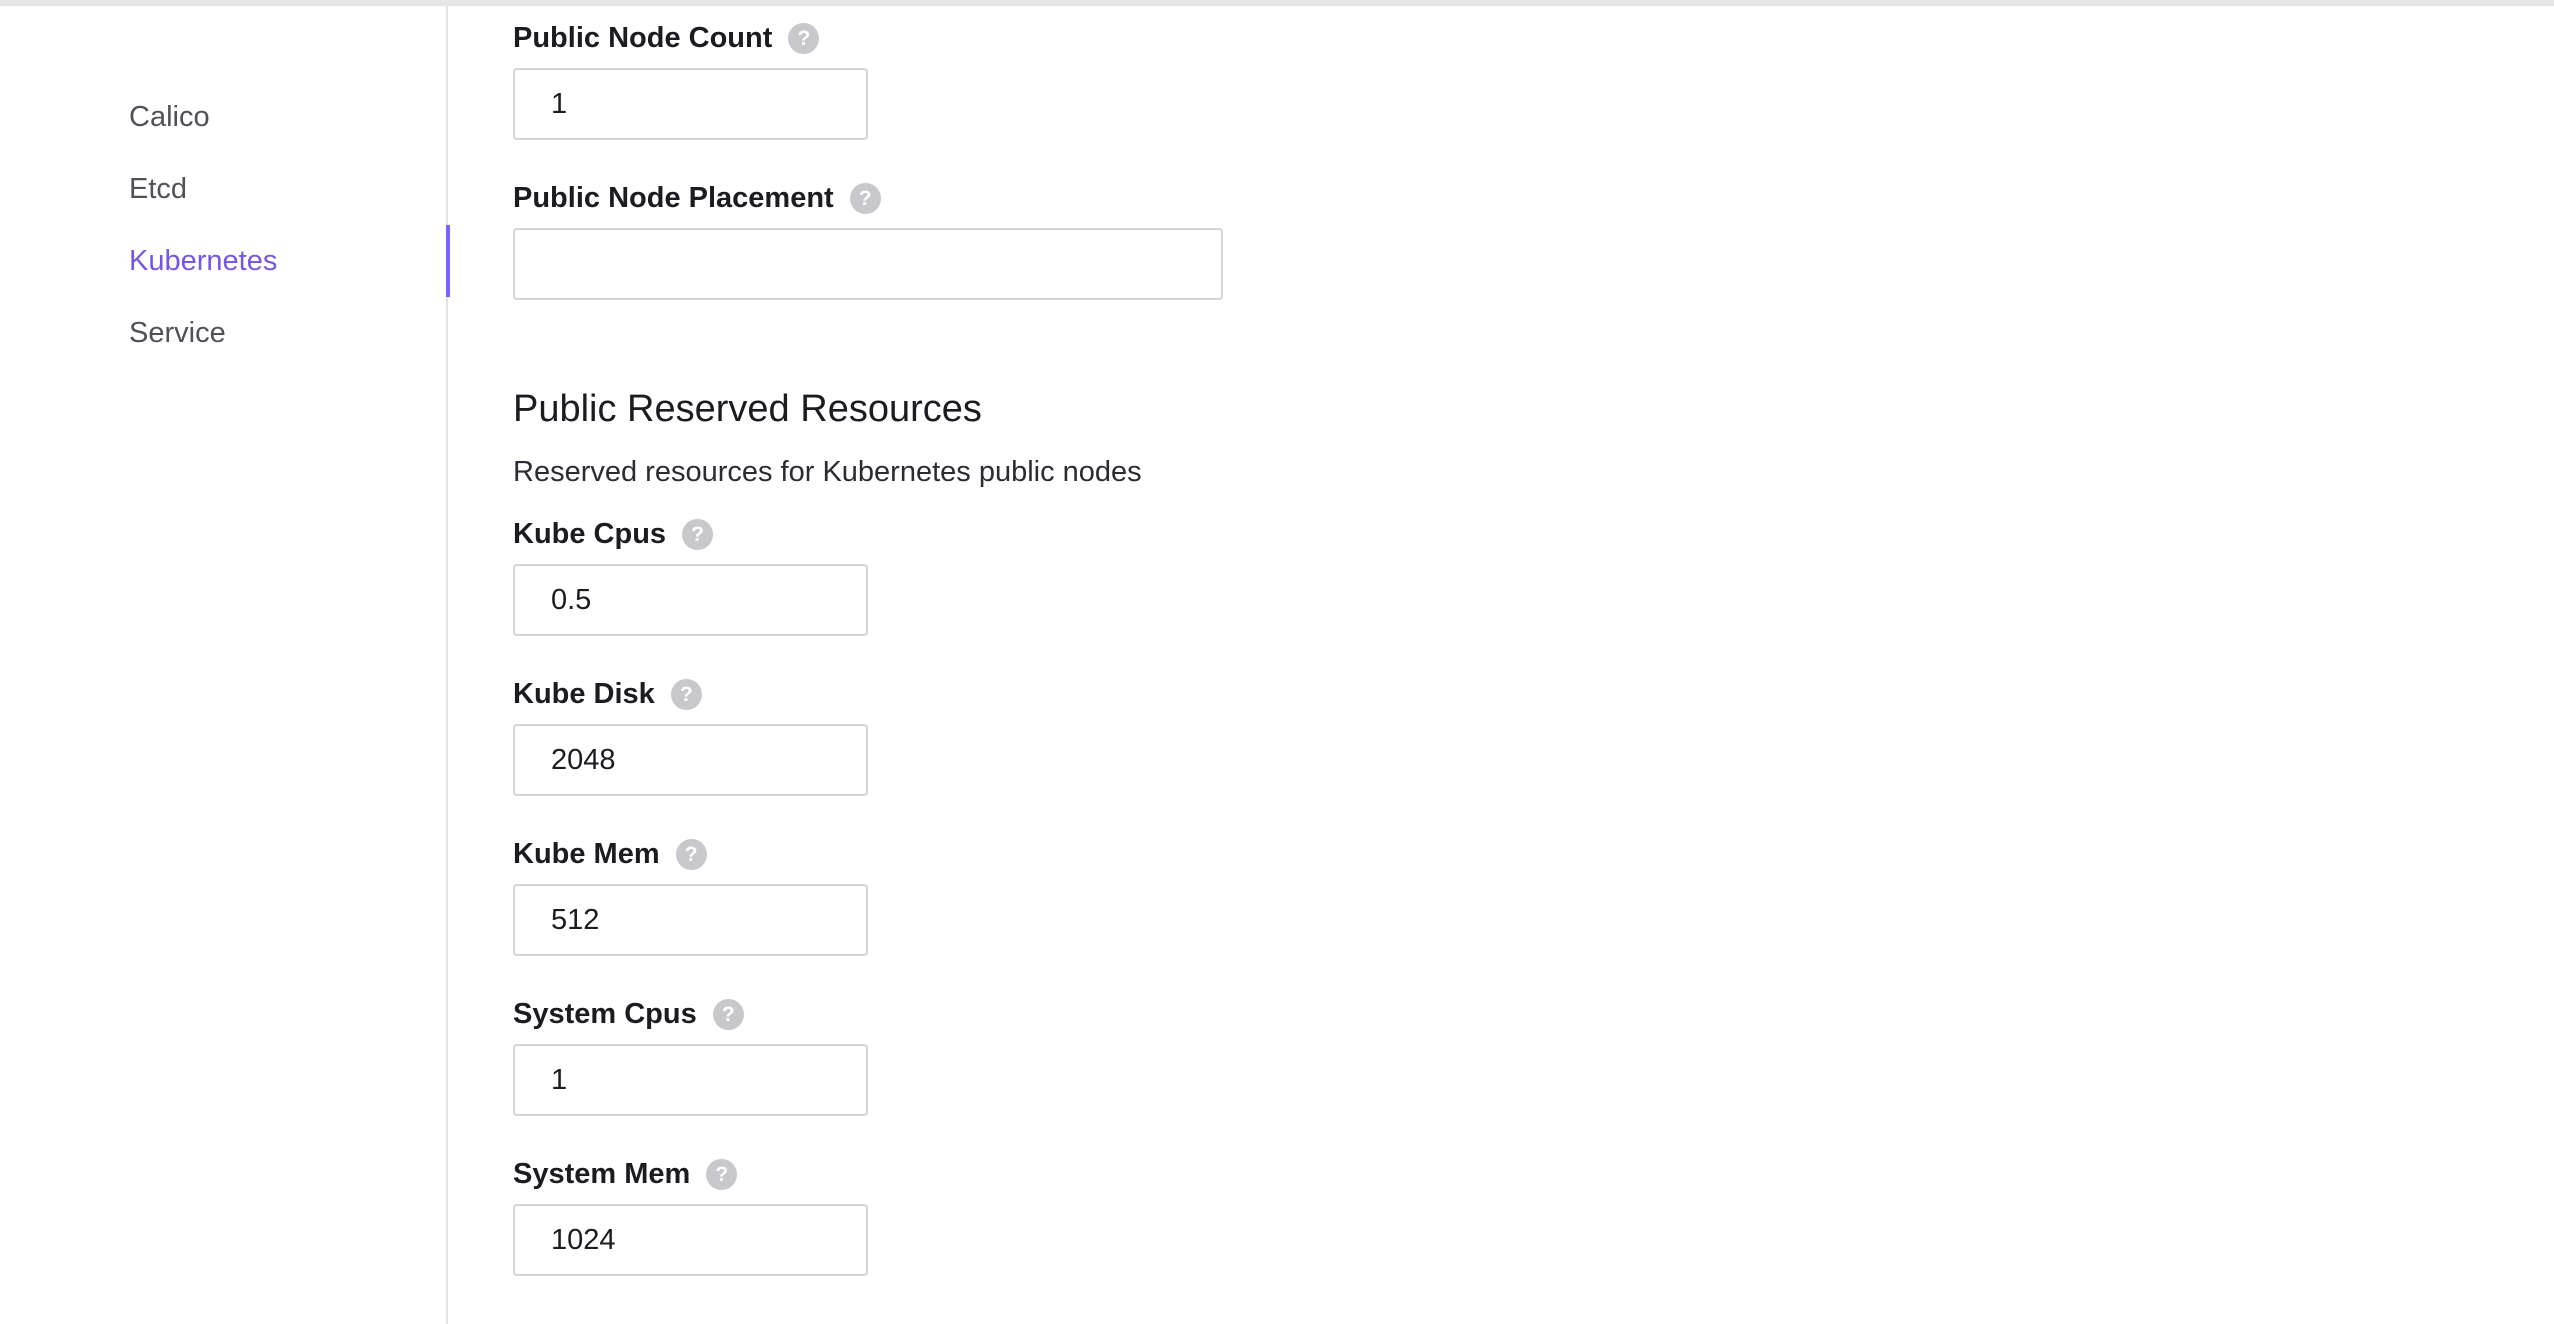  What do you see at coordinates (690, 1080) in the screenshot?
I see `system-cpus-input` at bounding box center [690, 1080].